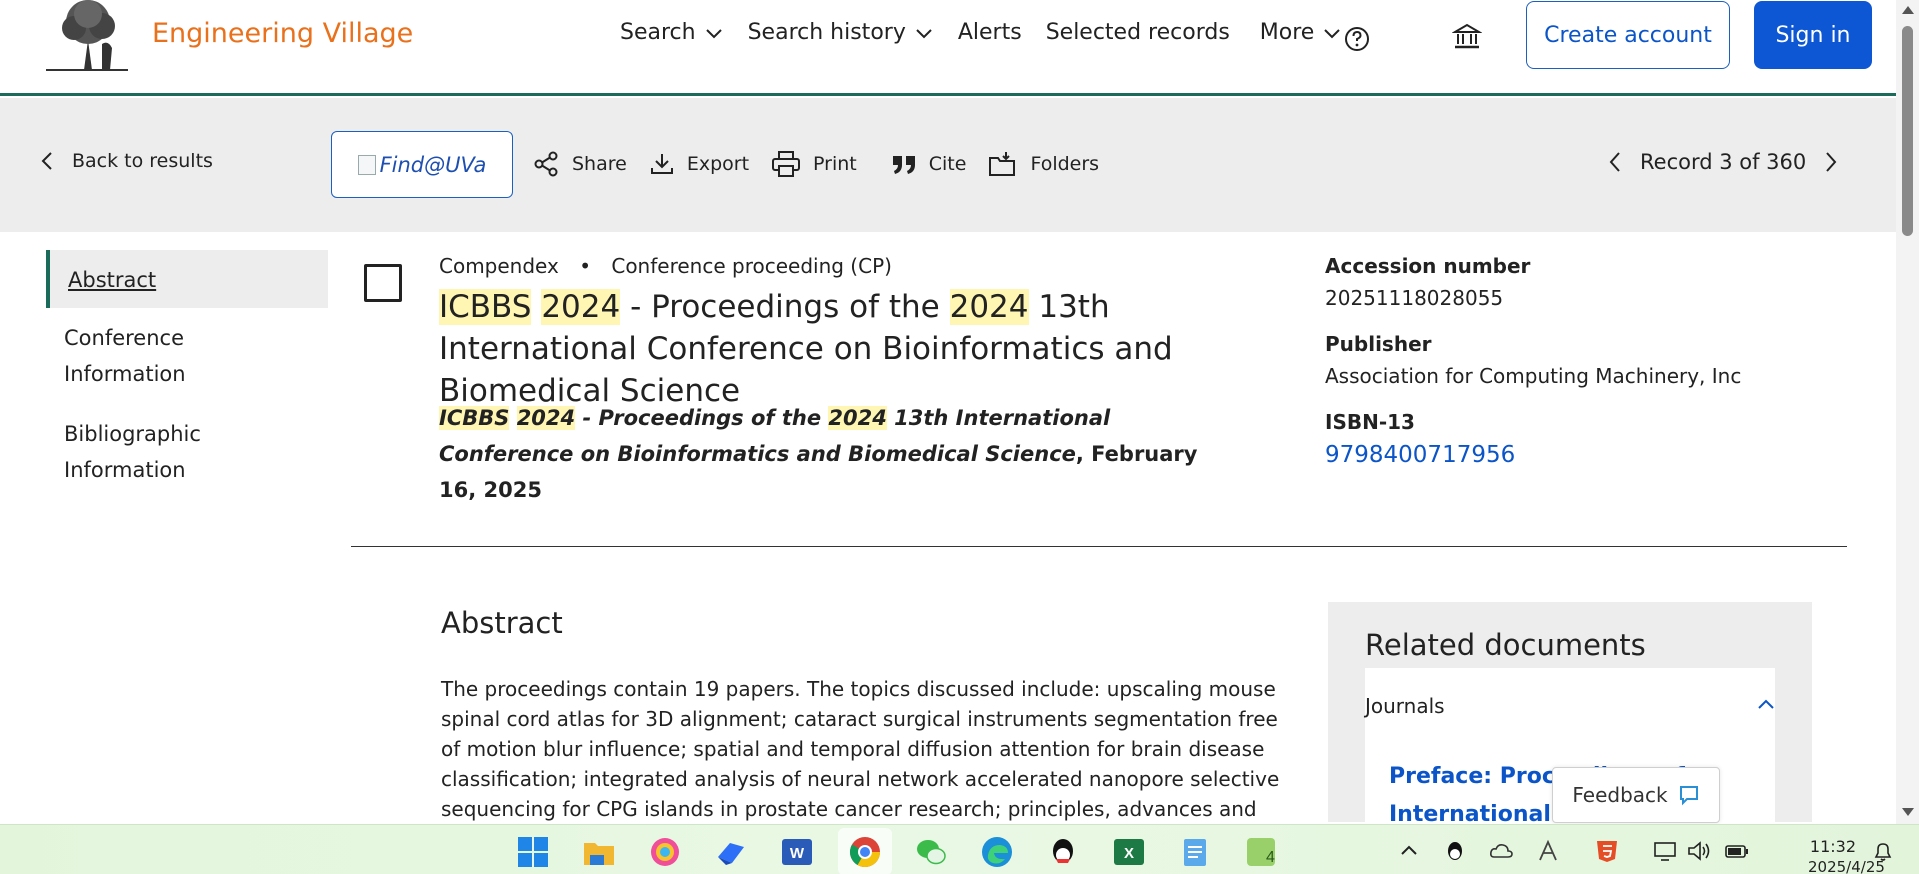 This screenshot has width=1919, height=874. Describe the element at coordinates (731, 852) in the screenshot. I see `feishu-icon` at that location.